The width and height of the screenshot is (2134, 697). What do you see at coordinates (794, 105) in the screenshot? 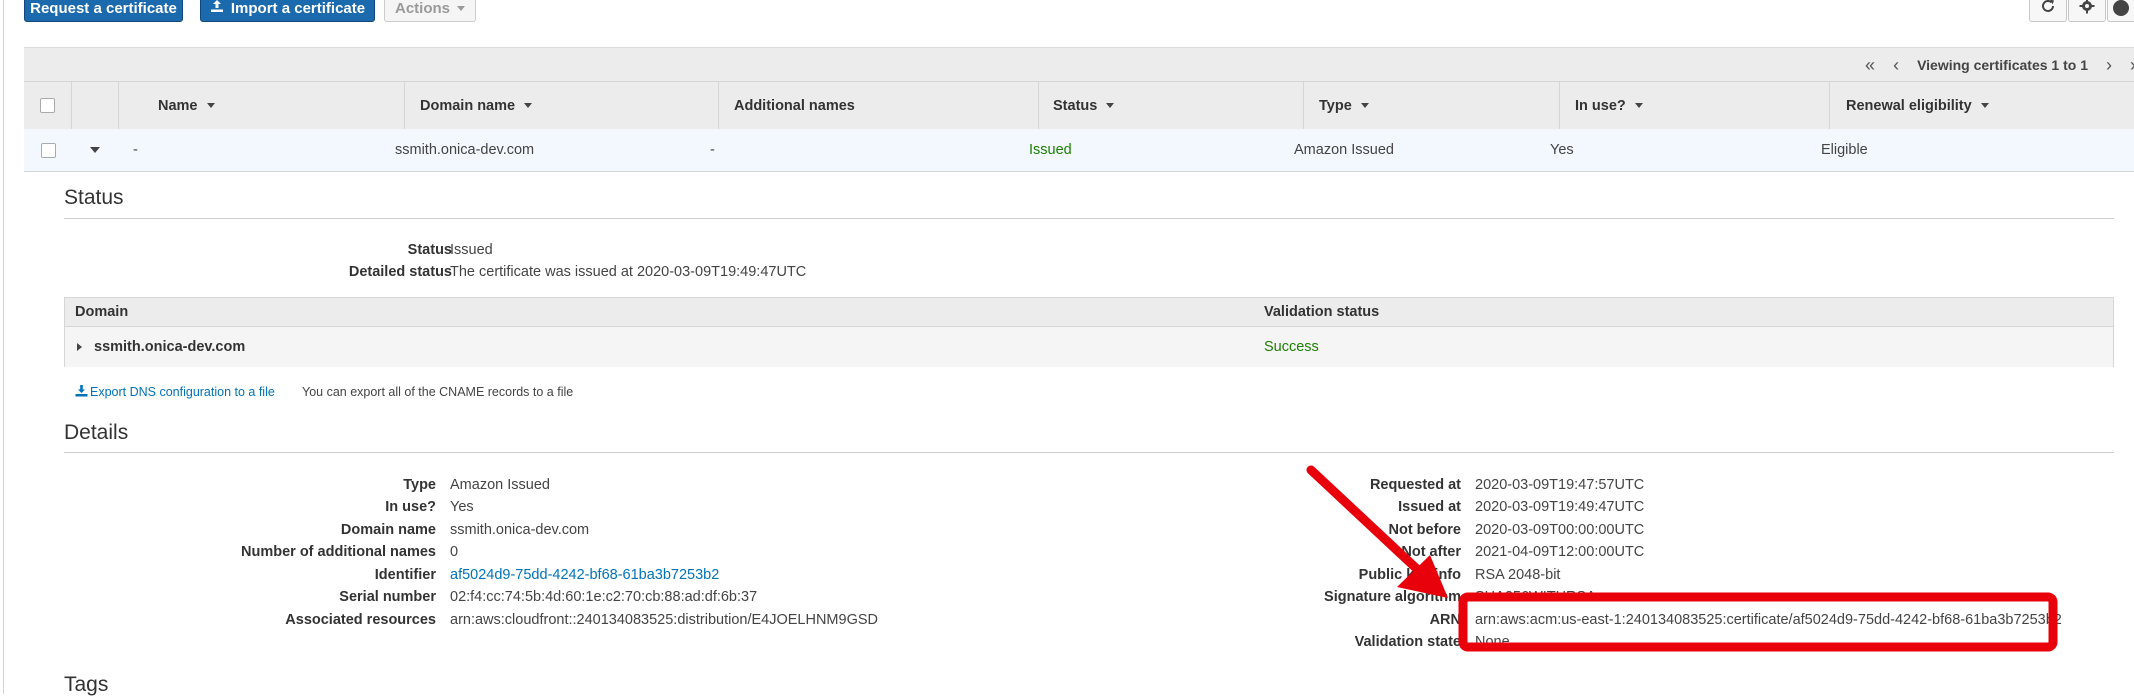
I see `column-label: Additional names` at bounding box center [794, 105].